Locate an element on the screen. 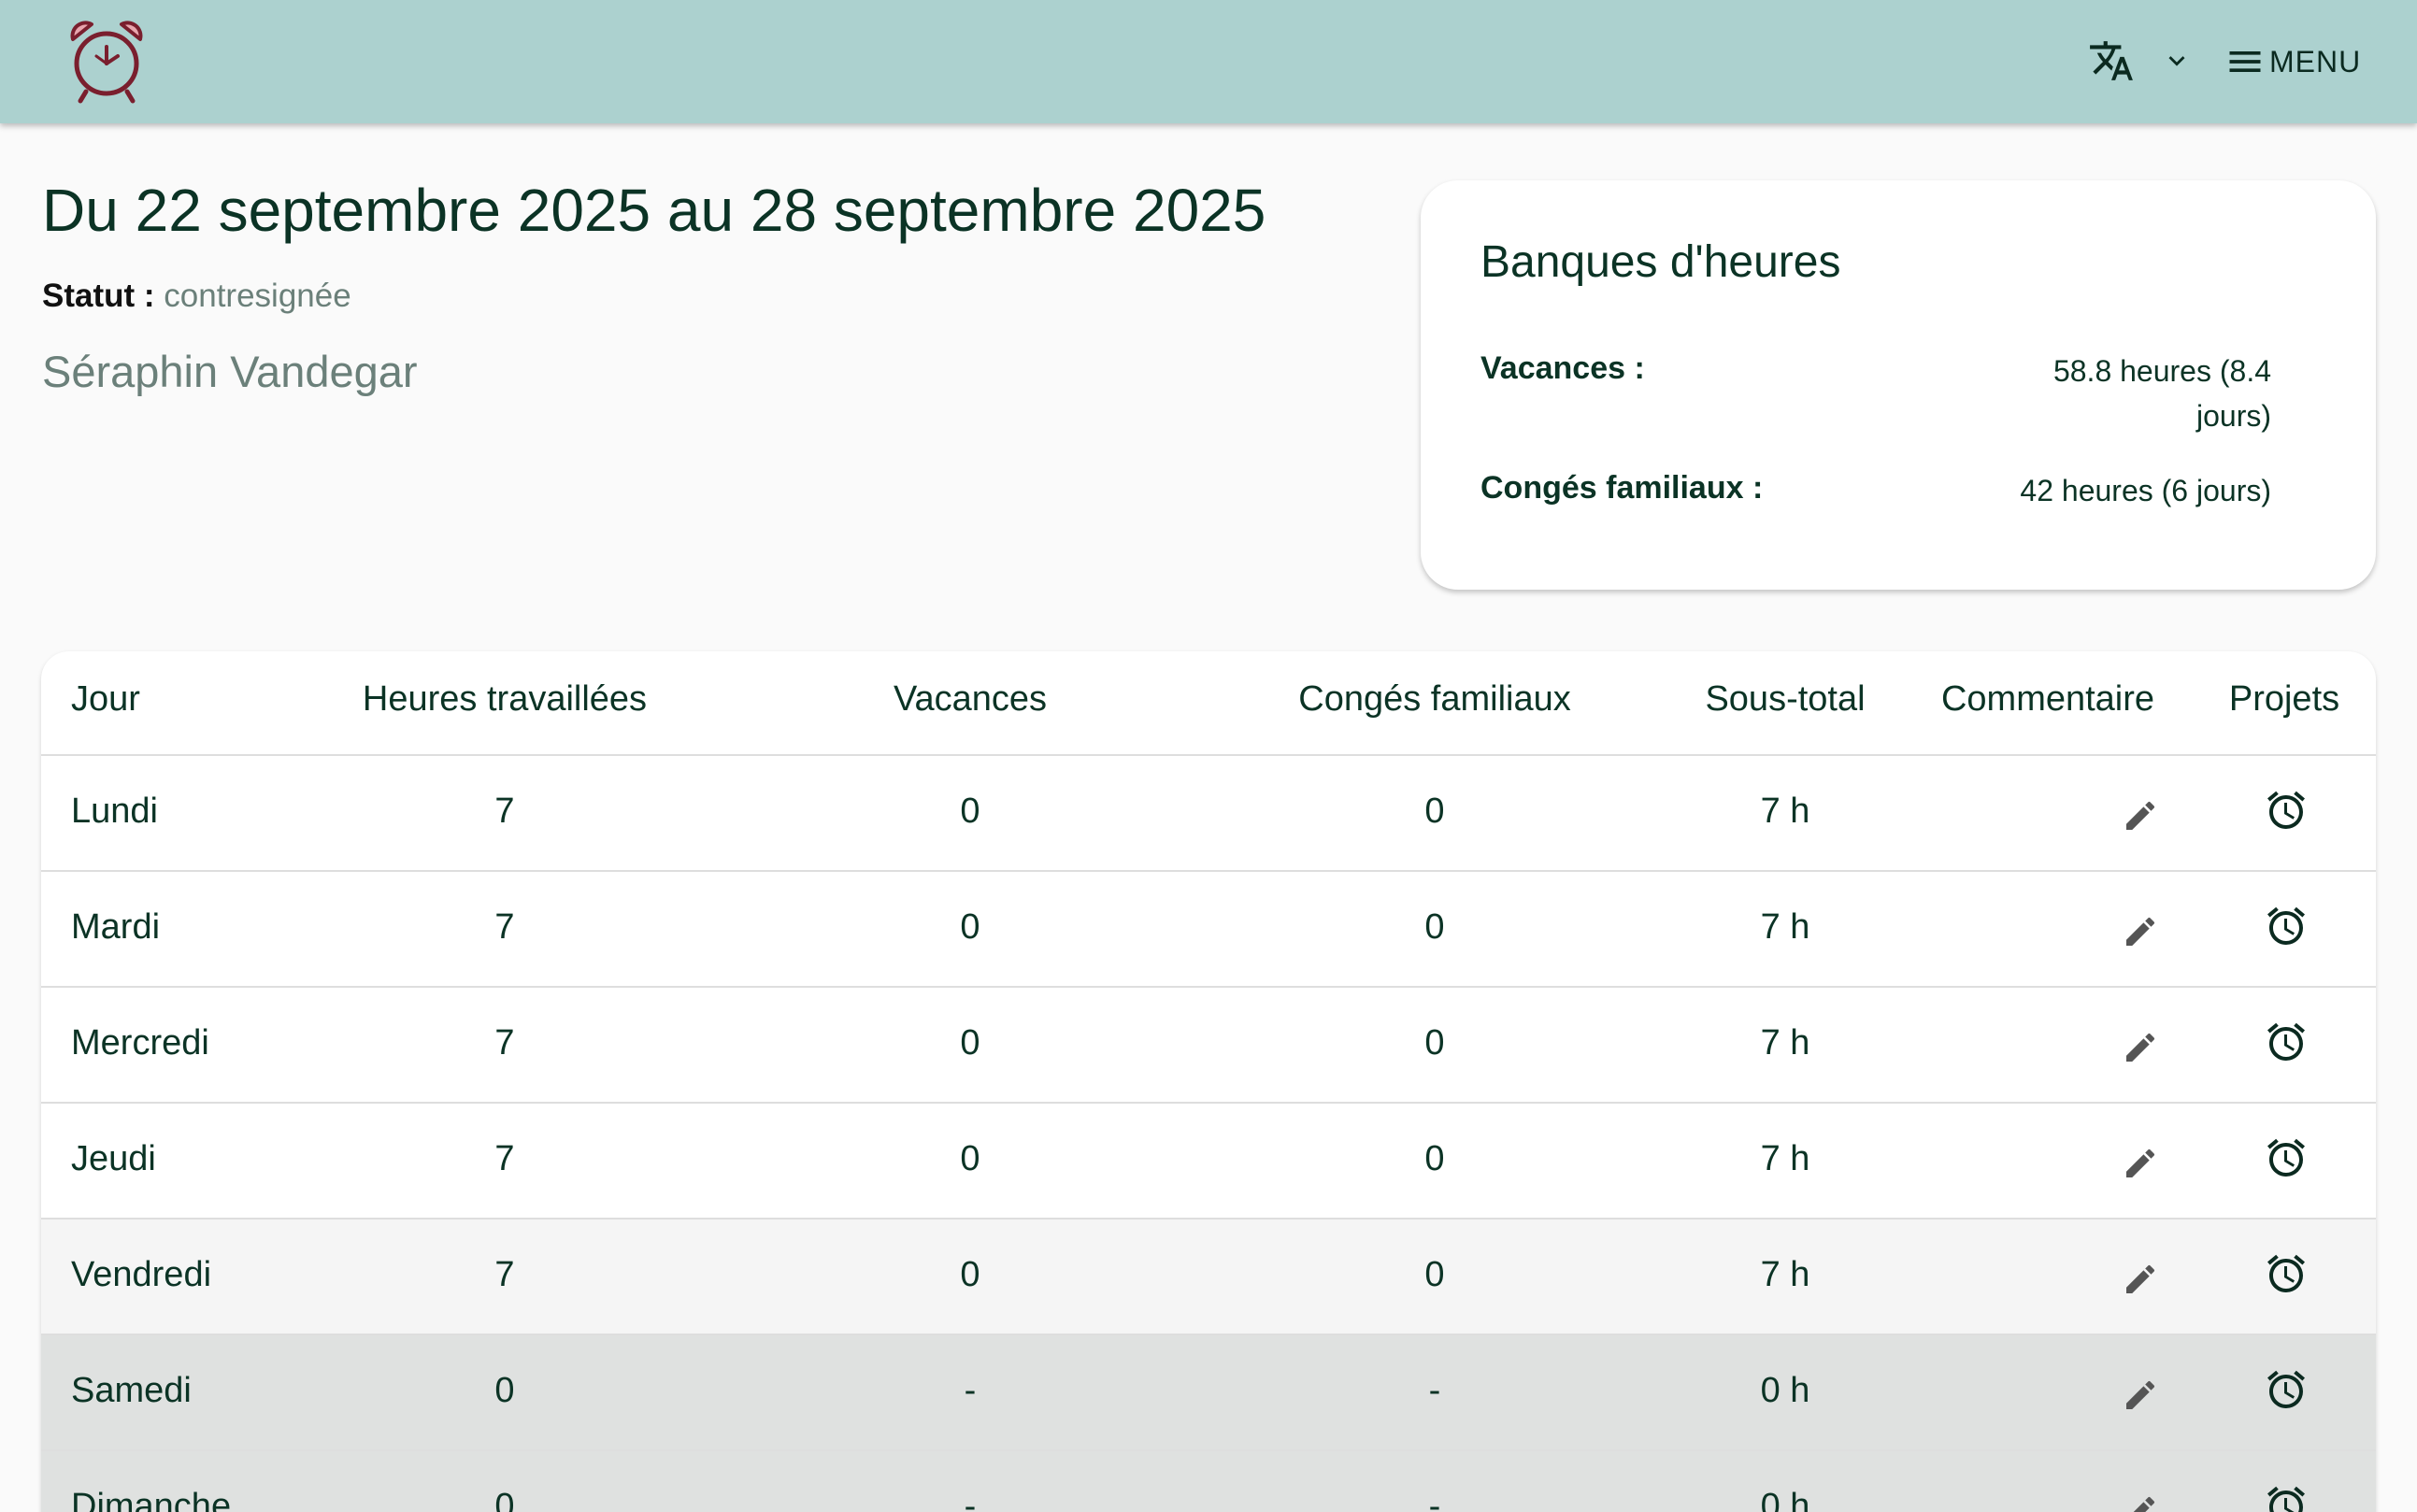 The image size is (2417, 1512). hour-banks-title: Banques d'heures is located at coordinates (1661, 262).